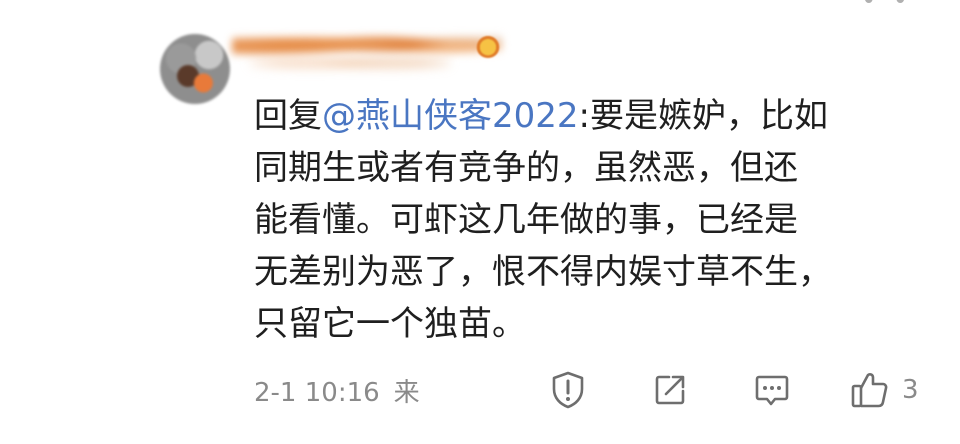 The image size is (960, 444). What do you see at coordinates (450, 116) in the screenshot?
I see `mention-link: @燕山侠客2022` at bounding box center [450, 116].